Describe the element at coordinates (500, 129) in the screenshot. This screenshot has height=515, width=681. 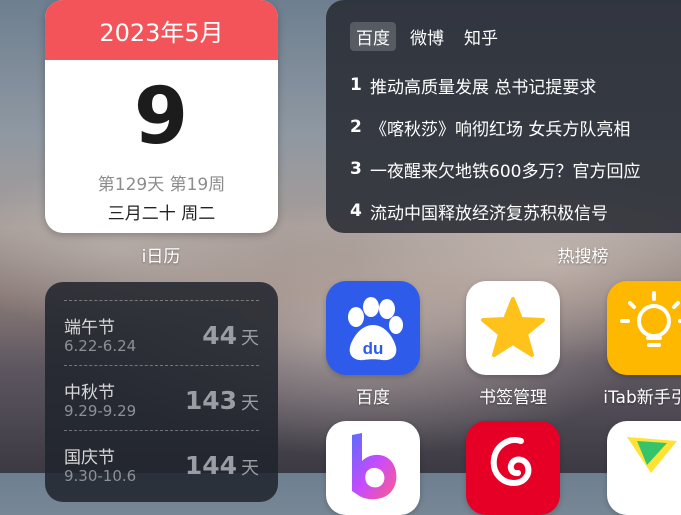
I see `hot-search-title: 《喀秋莎》响彻红场 女兵方队亮相` at that location.